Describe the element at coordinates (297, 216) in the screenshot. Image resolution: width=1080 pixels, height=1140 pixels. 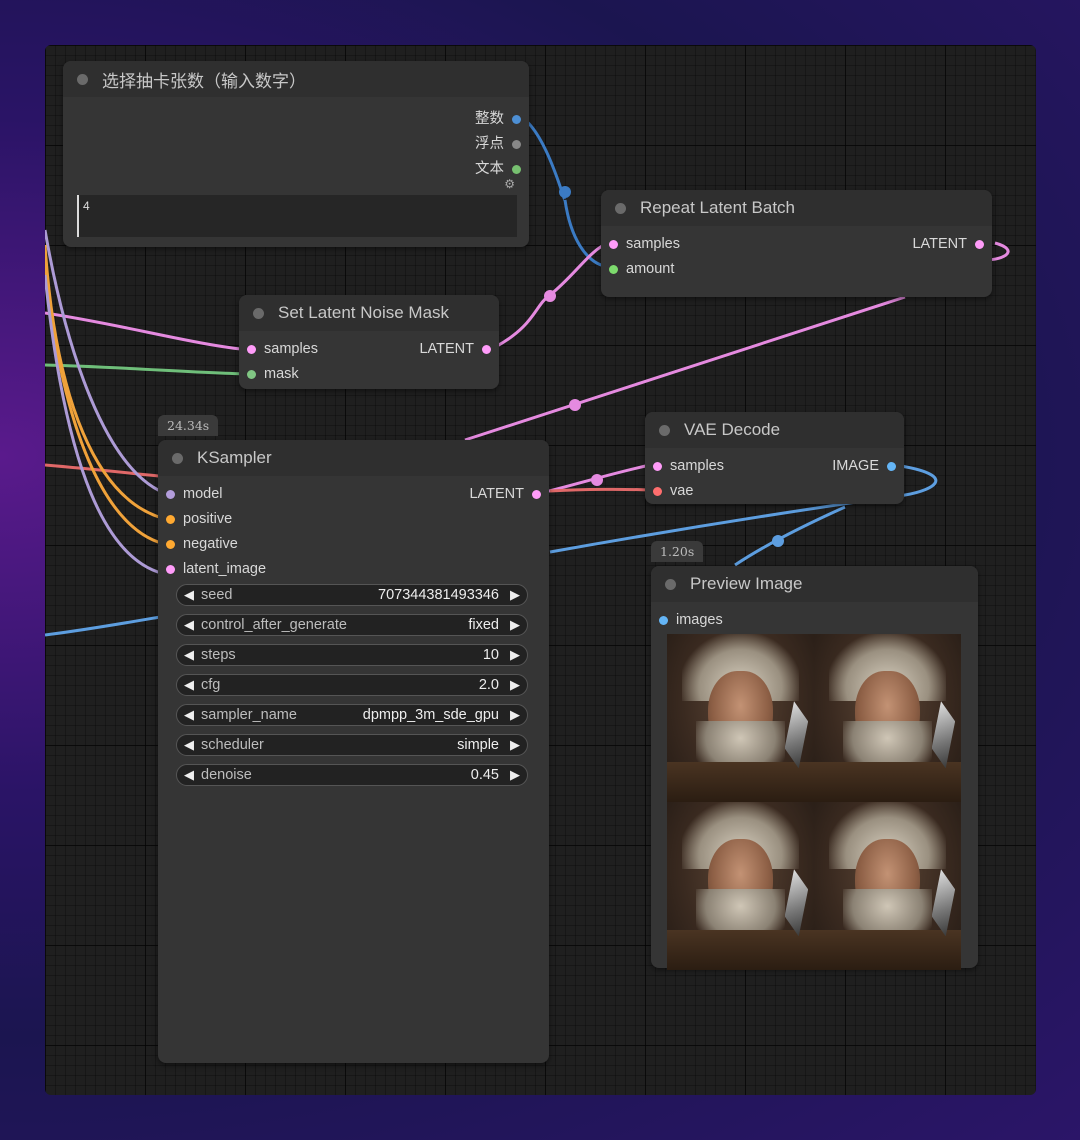
I see `number-textarea: 4` at that location.